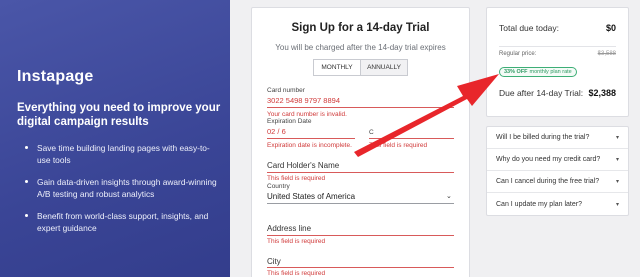  I want to click on discount-badge: 33% OFF monthly plan rate, so click(538, 72).